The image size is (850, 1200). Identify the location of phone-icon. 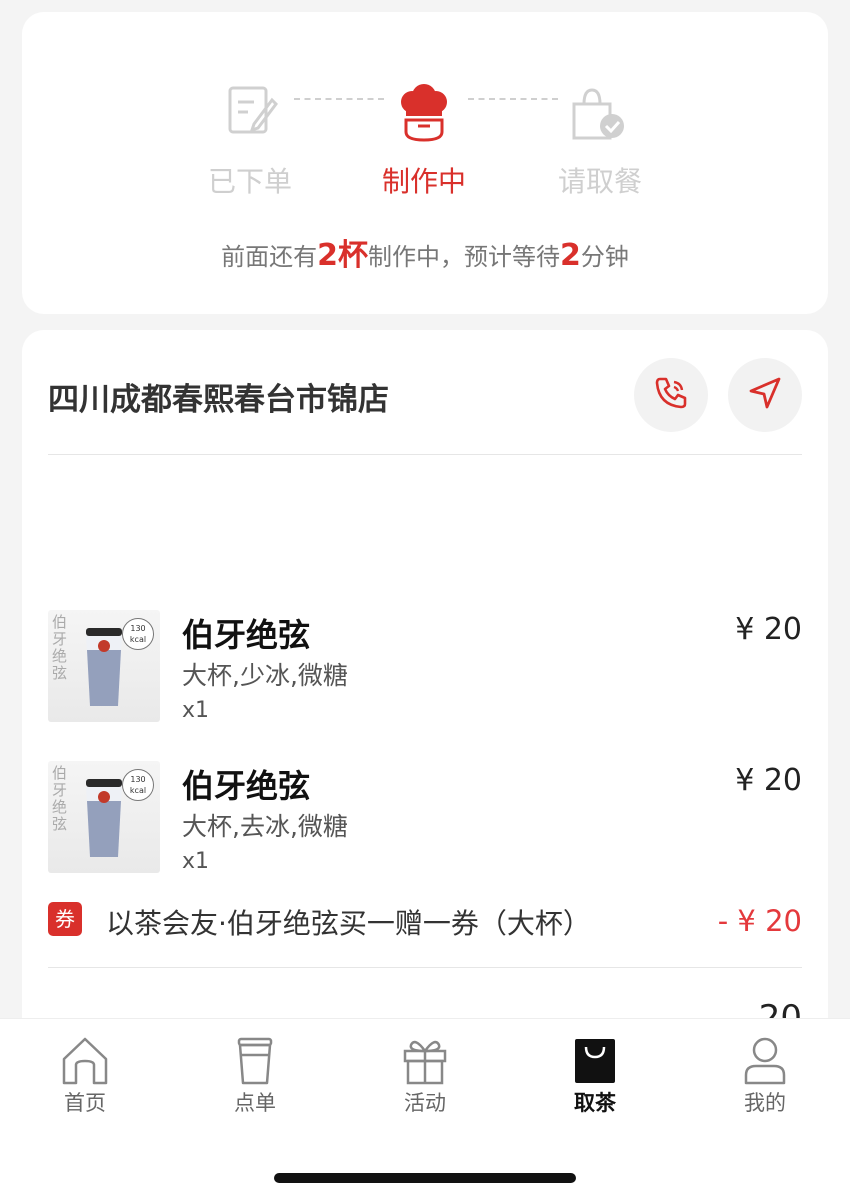
(671, 395).